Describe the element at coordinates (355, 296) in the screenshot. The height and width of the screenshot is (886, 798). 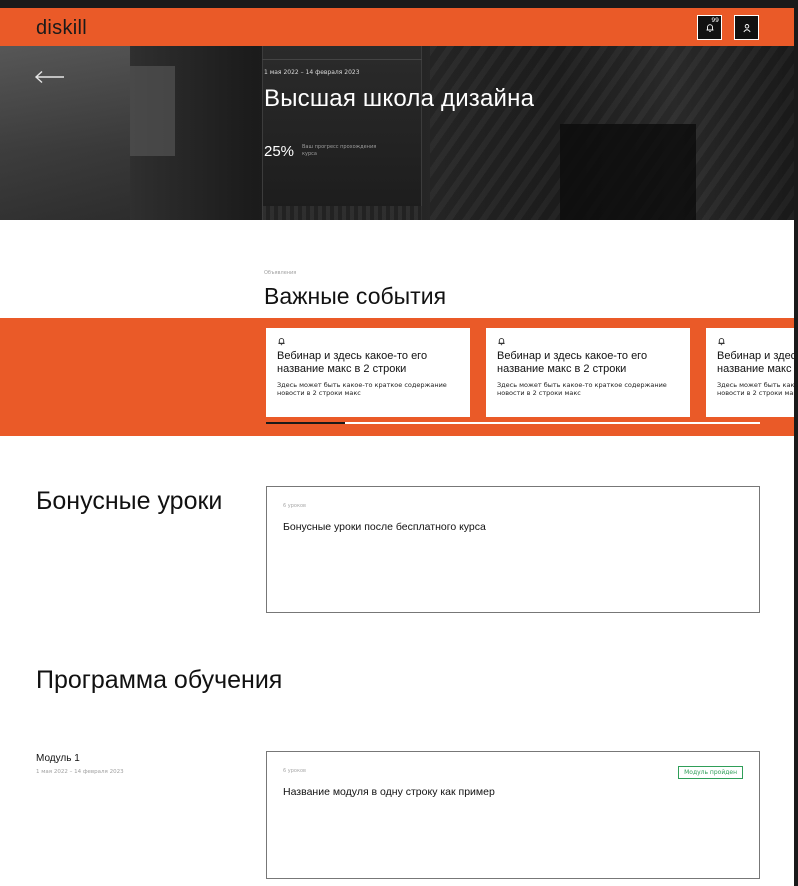
I see `announcements-title: Важные события` at that location.